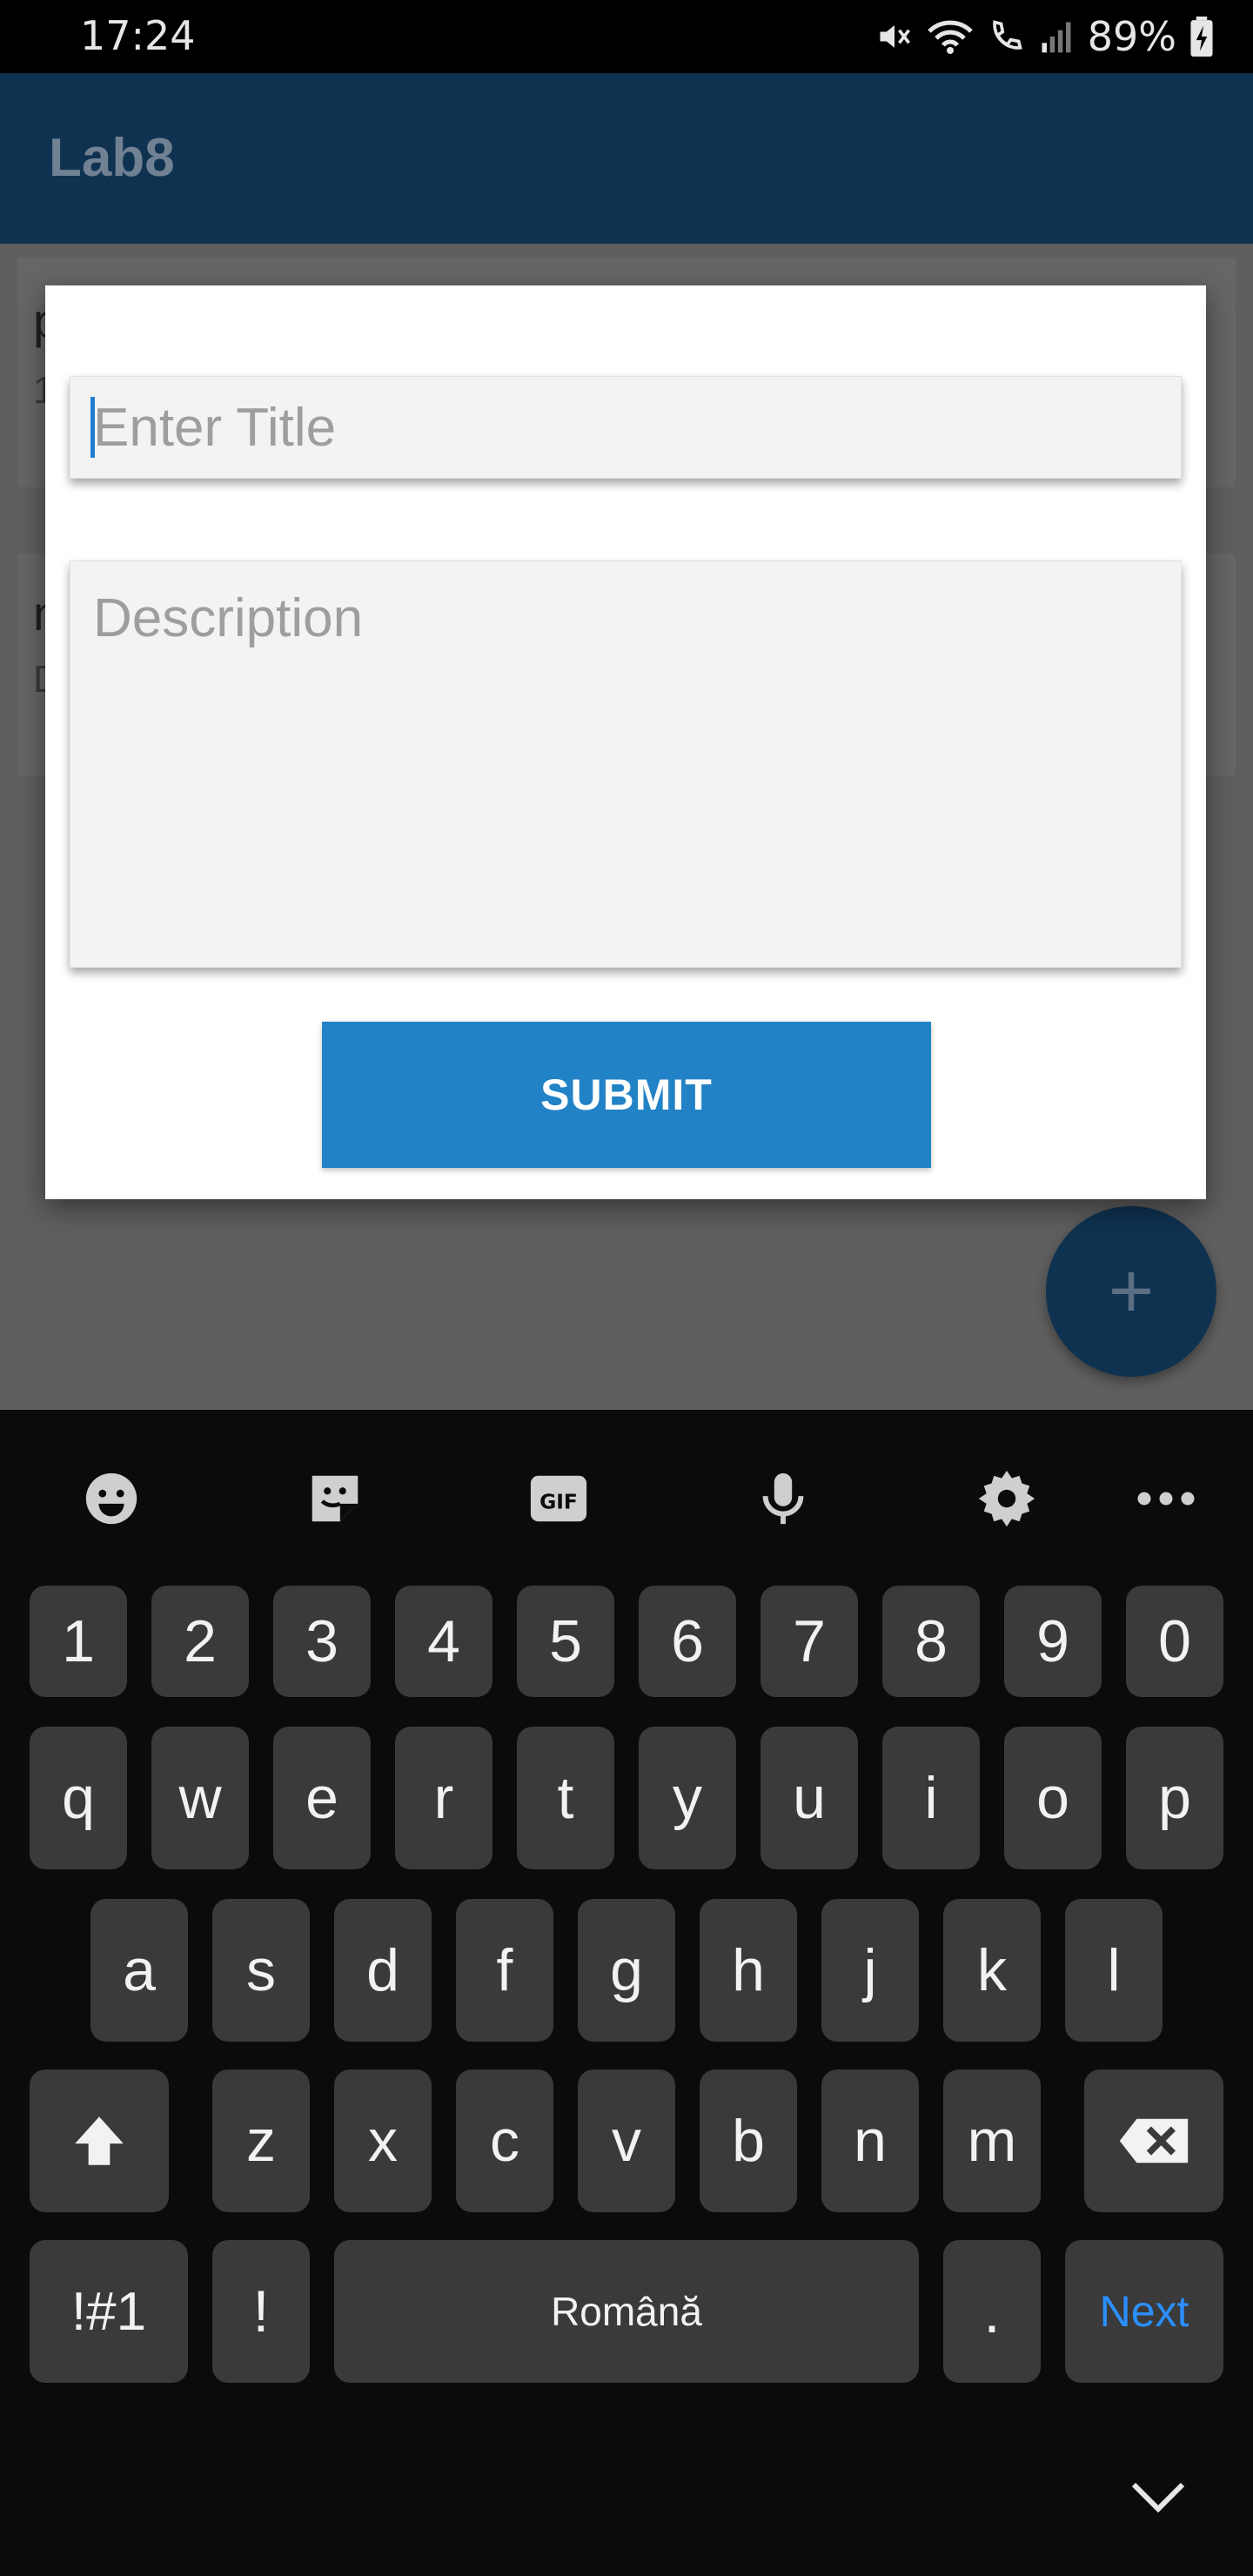  What do you see at coordinates (109, 2312) in the screenshot?
I see `symbols-key: !#1` at bounding box center [109, 2312].